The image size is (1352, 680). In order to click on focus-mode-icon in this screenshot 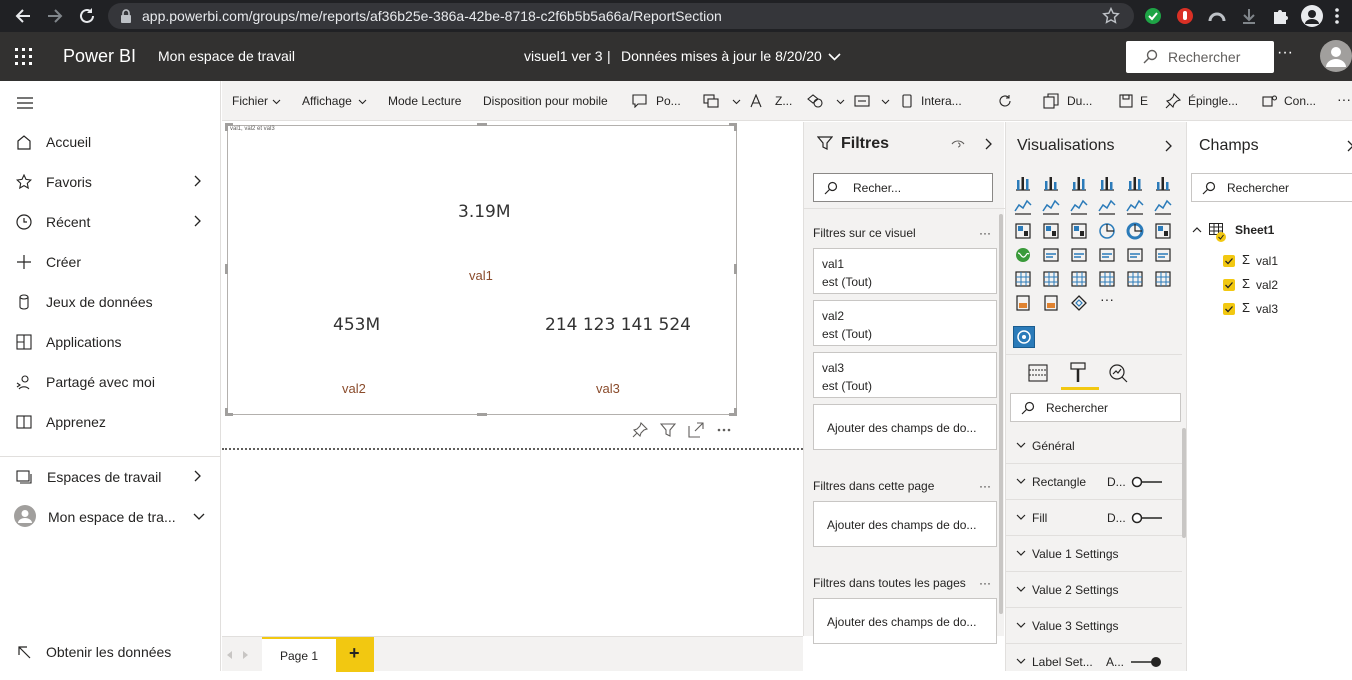, I will do `click(696, 430)`.